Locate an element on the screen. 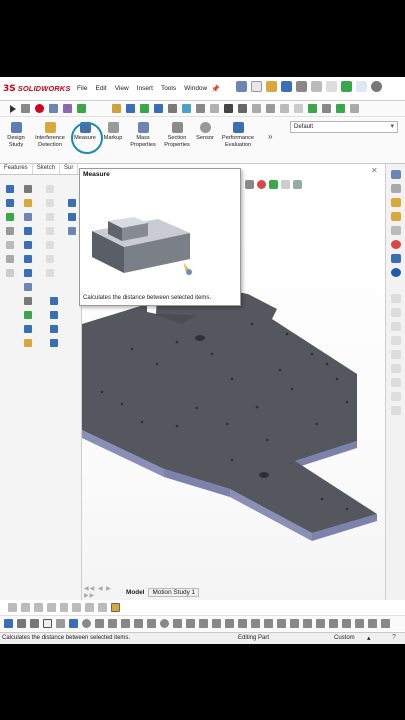  flag-icon is located at coordinates (340, 108).